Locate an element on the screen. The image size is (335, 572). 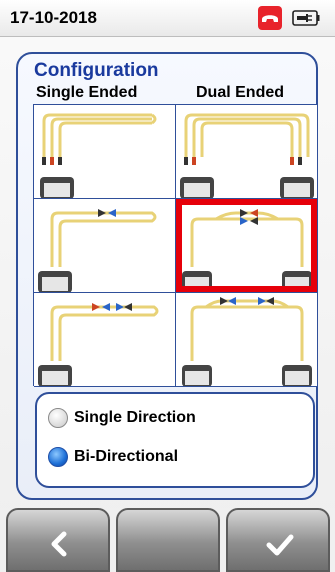
confirm-button is located at coordinates (278, 540).